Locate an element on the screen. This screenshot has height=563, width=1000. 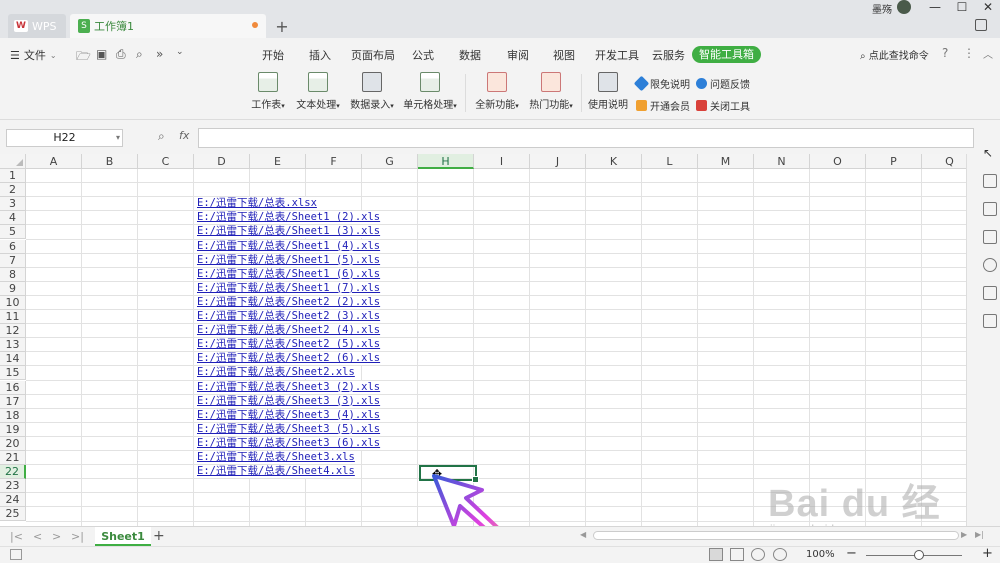
magnifier-icon: ⌕ is located at coordinates (161, 136).